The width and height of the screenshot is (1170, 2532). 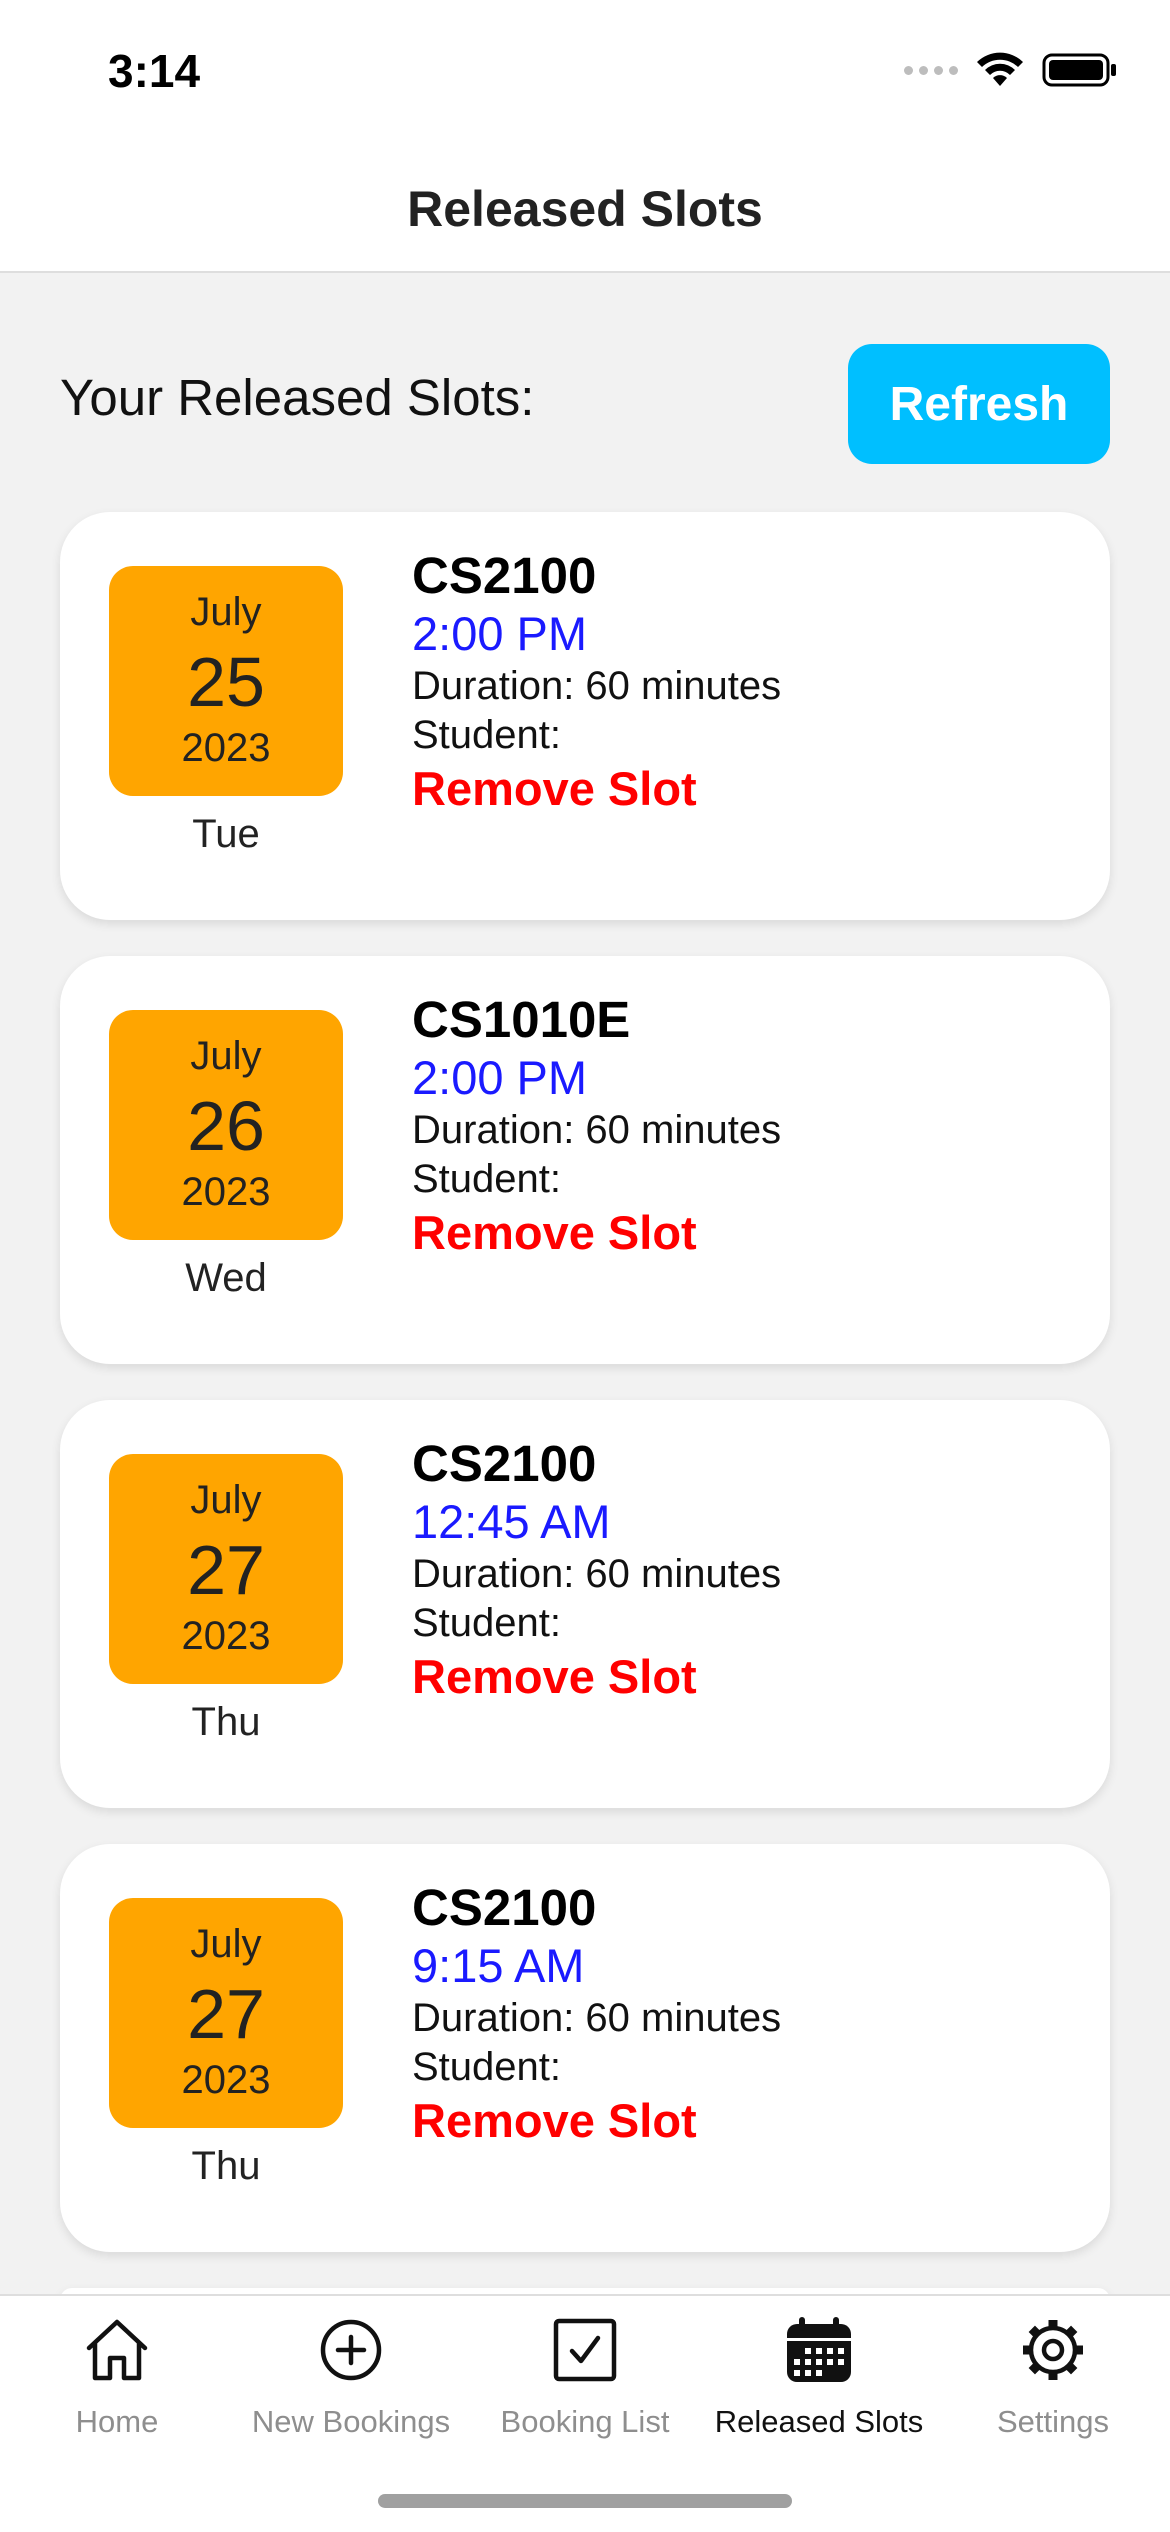 I want to click on tab-booking-list: Booking List, so click(x=585, y=2377).